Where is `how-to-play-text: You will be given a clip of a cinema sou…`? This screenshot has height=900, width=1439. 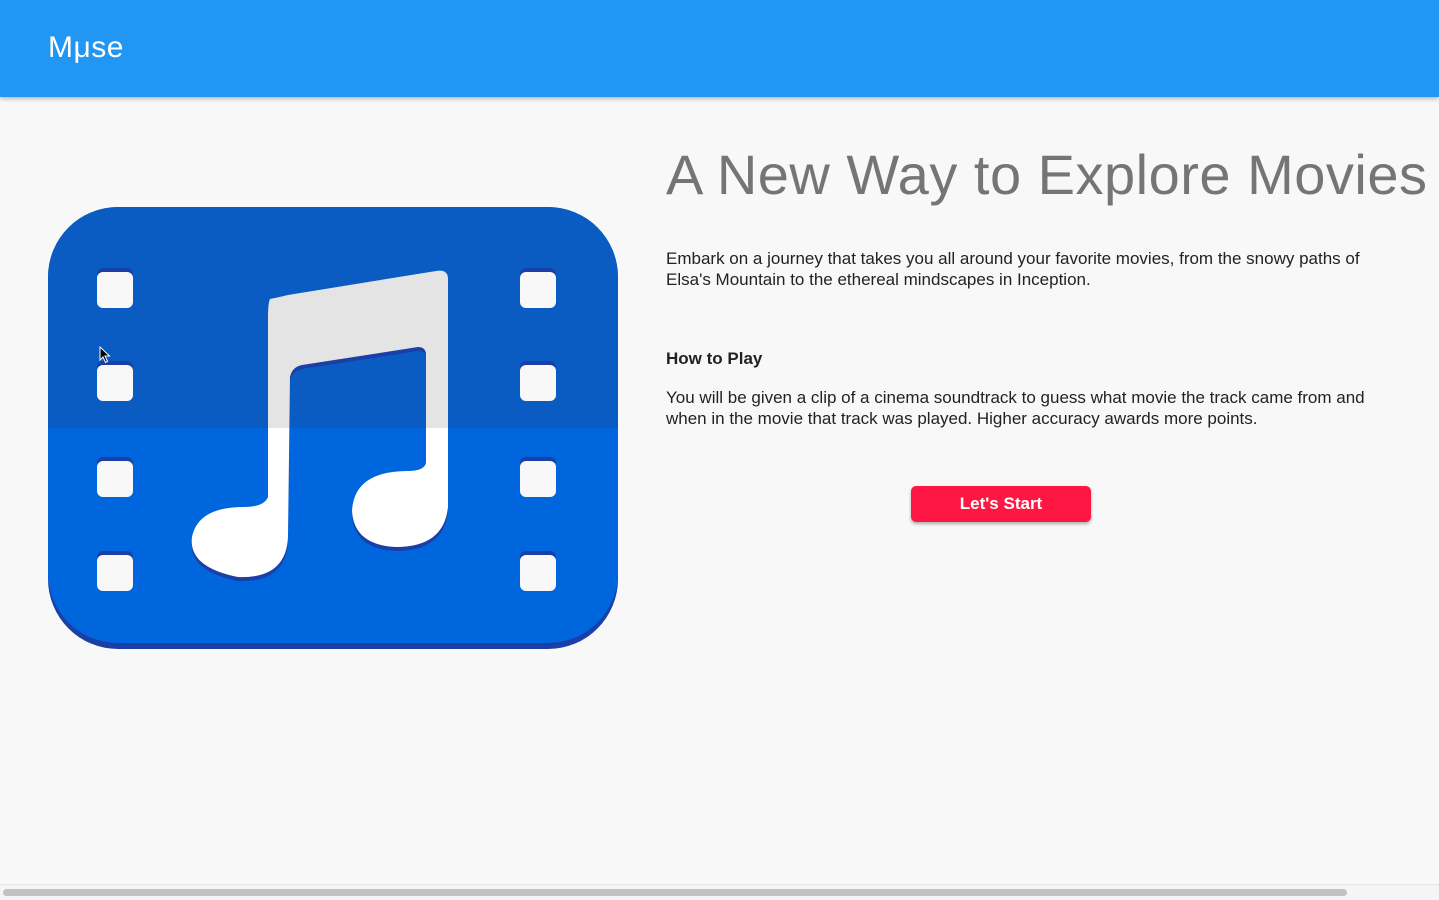 how-to-play-text: You will be given a clip of a cinema sou… is located at coordinates (1015, 408).